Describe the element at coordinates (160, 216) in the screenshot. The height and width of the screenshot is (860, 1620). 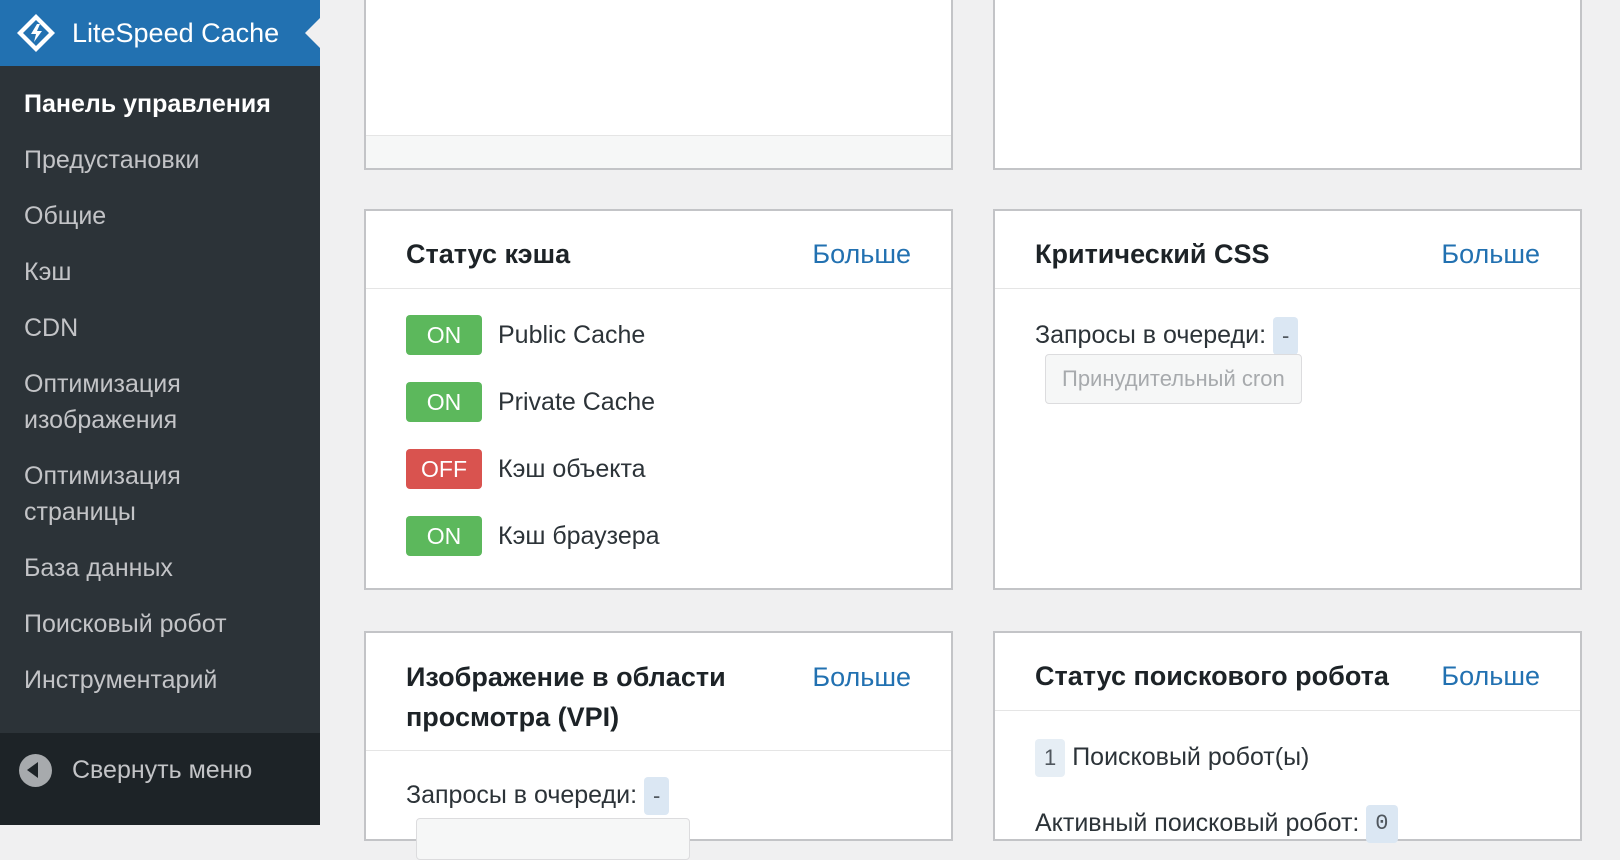
I see `sidebar-item-general: Общие` at that location.